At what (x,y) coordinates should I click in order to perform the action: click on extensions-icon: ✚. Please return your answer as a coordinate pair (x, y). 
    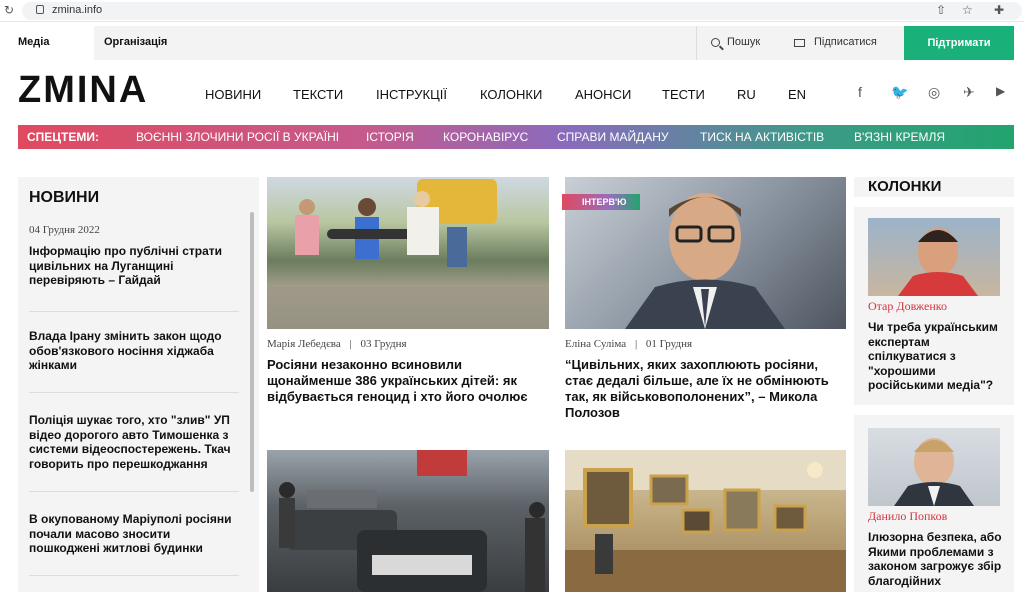
    Looking at the image, I should click on (999, 10).